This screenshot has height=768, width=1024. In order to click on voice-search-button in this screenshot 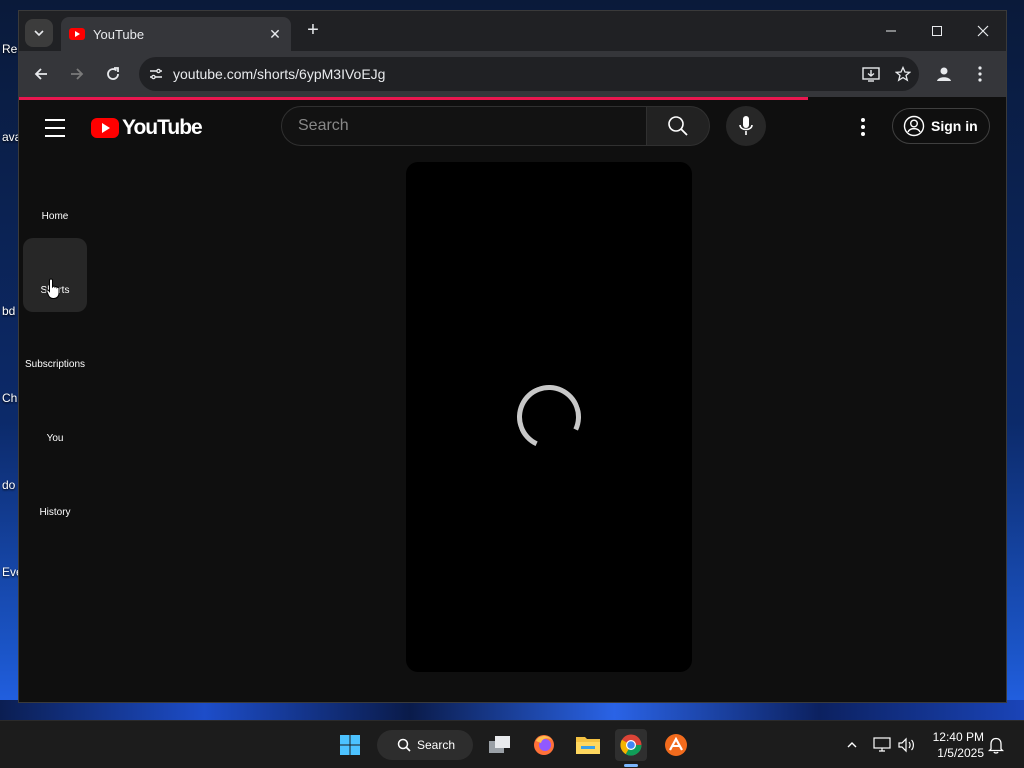, I will do `click(746, 126)`.